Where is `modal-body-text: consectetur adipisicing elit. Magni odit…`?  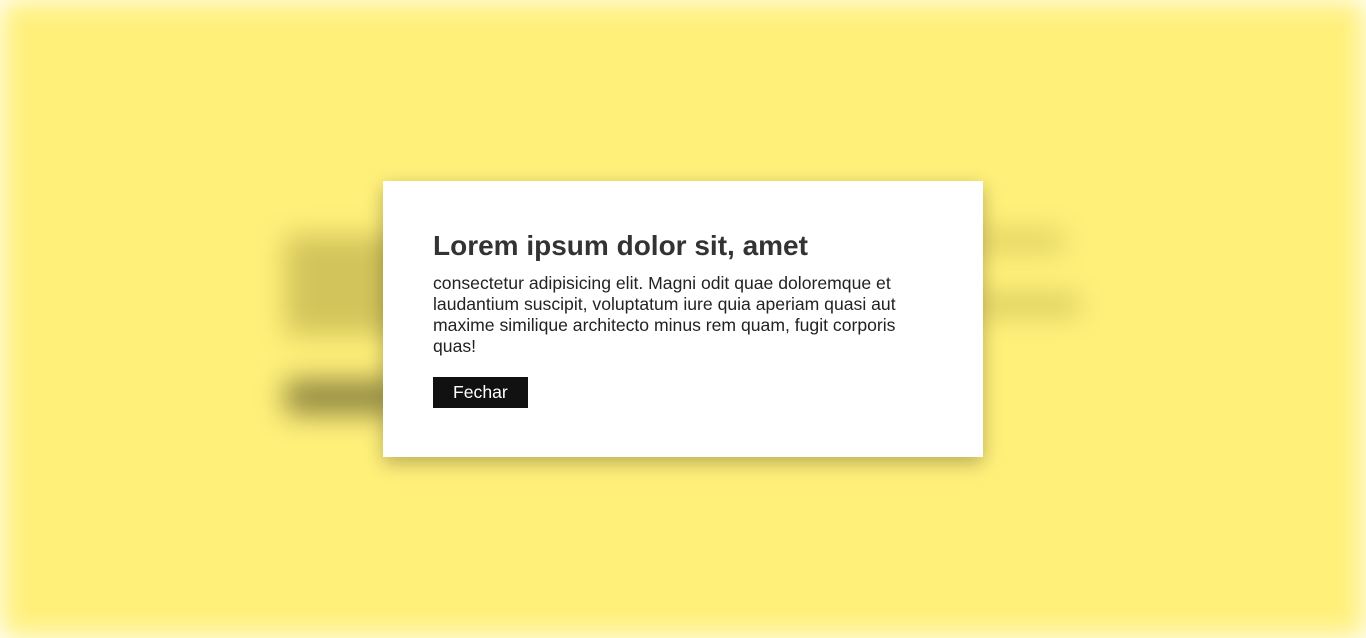
modal-body-text: consectetur adipisicing elit. Magni odit… is located at coordinates (664, 314).